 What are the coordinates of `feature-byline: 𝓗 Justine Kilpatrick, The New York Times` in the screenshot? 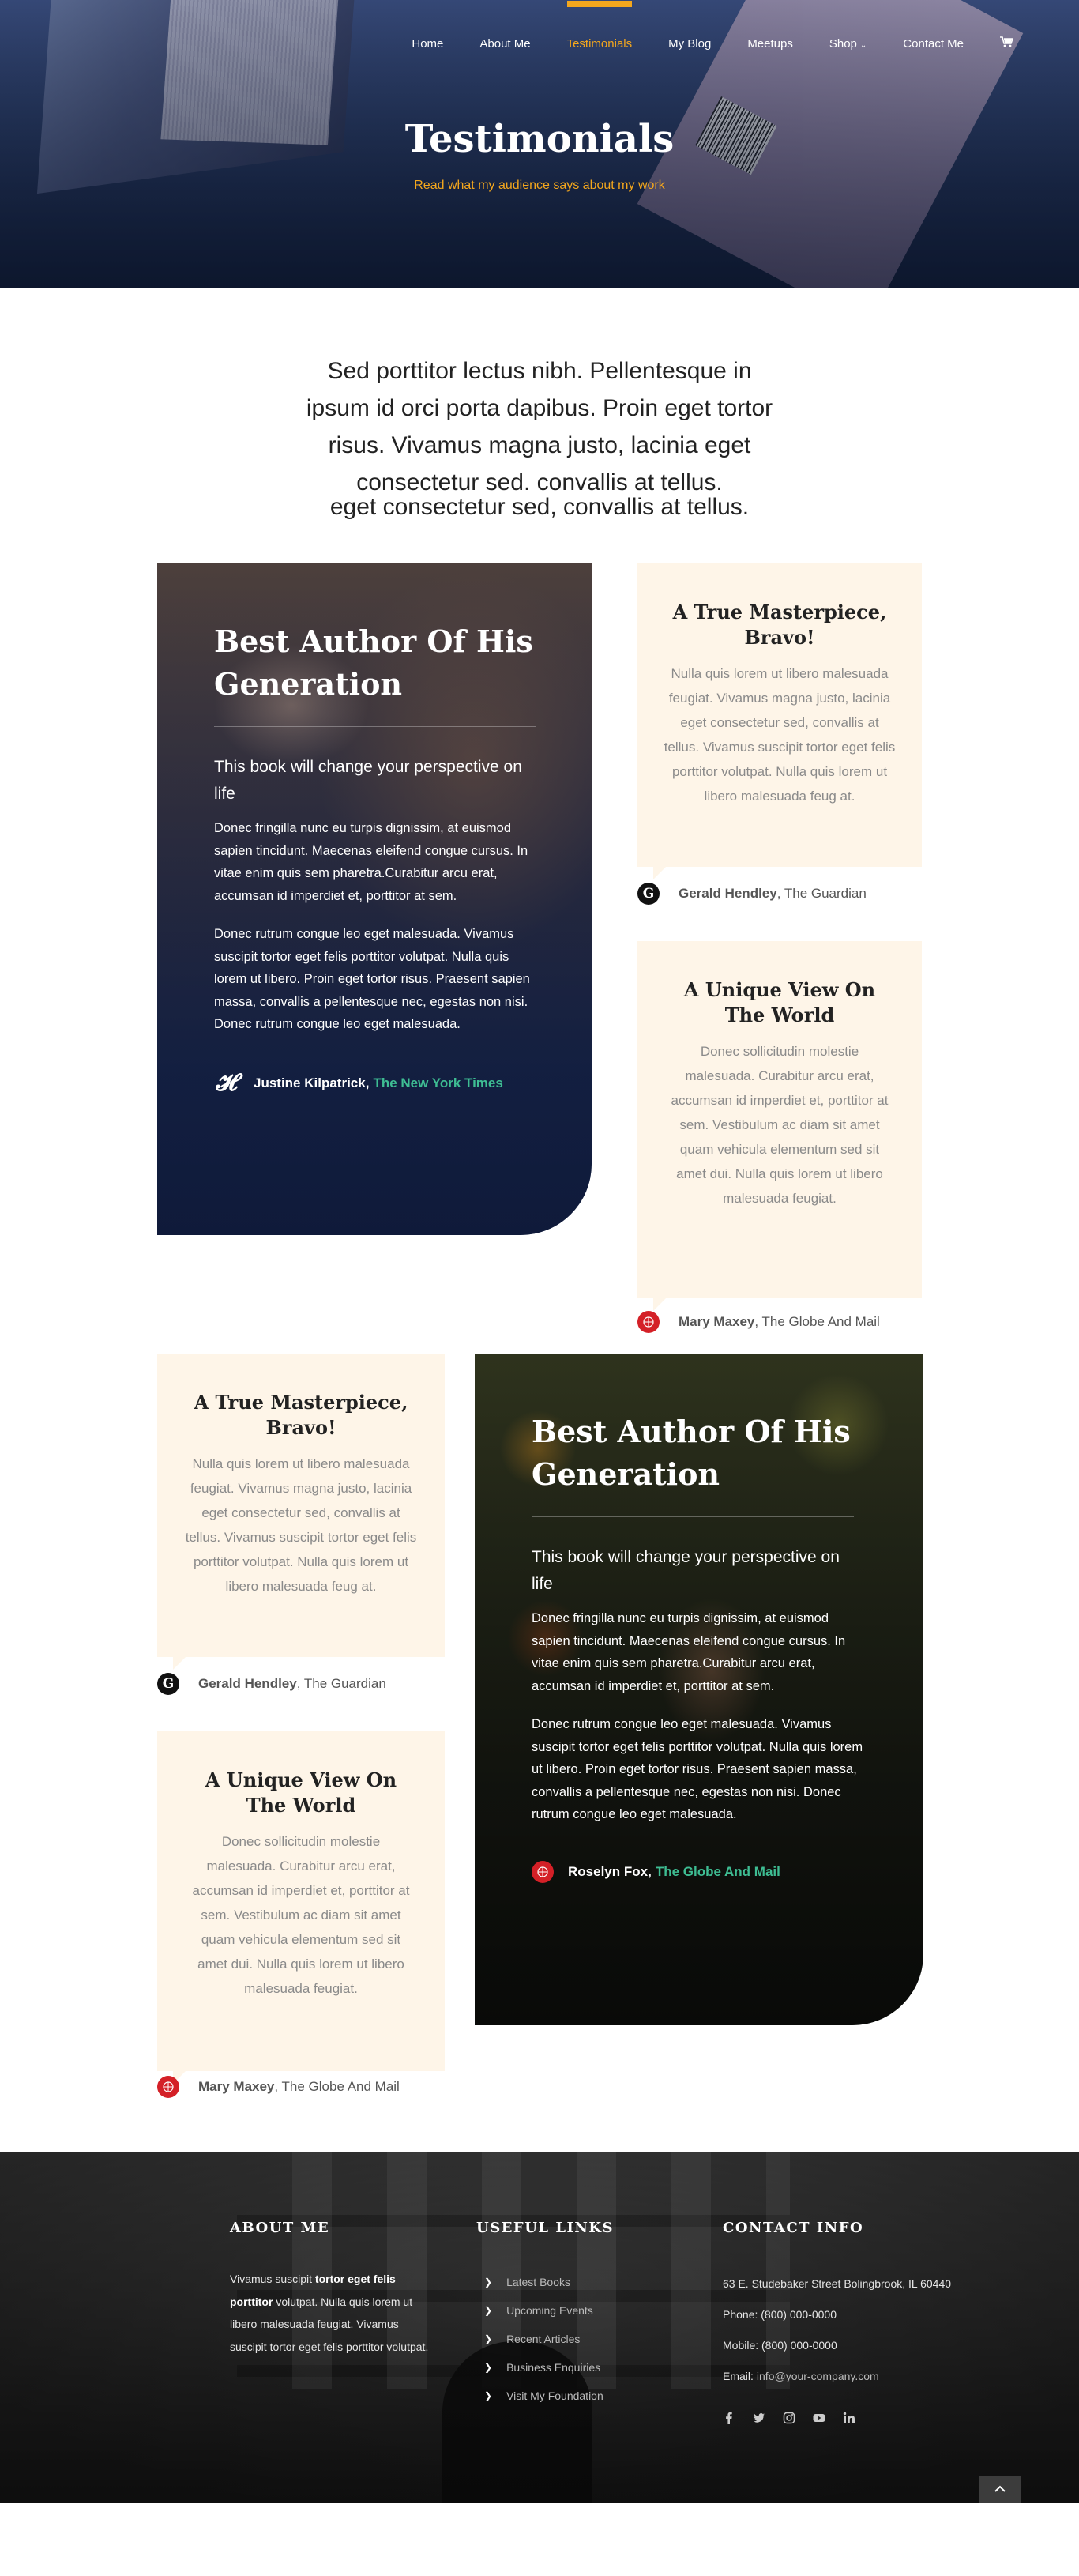 It's located at (376, 1083).